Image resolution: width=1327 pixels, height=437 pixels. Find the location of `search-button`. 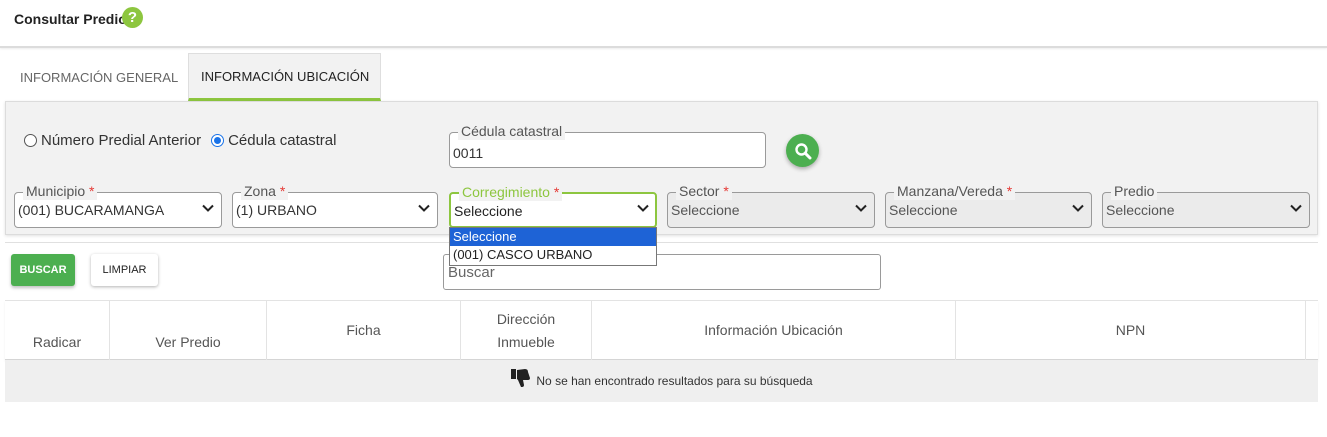

search-button is located at coordinates (802, 150).